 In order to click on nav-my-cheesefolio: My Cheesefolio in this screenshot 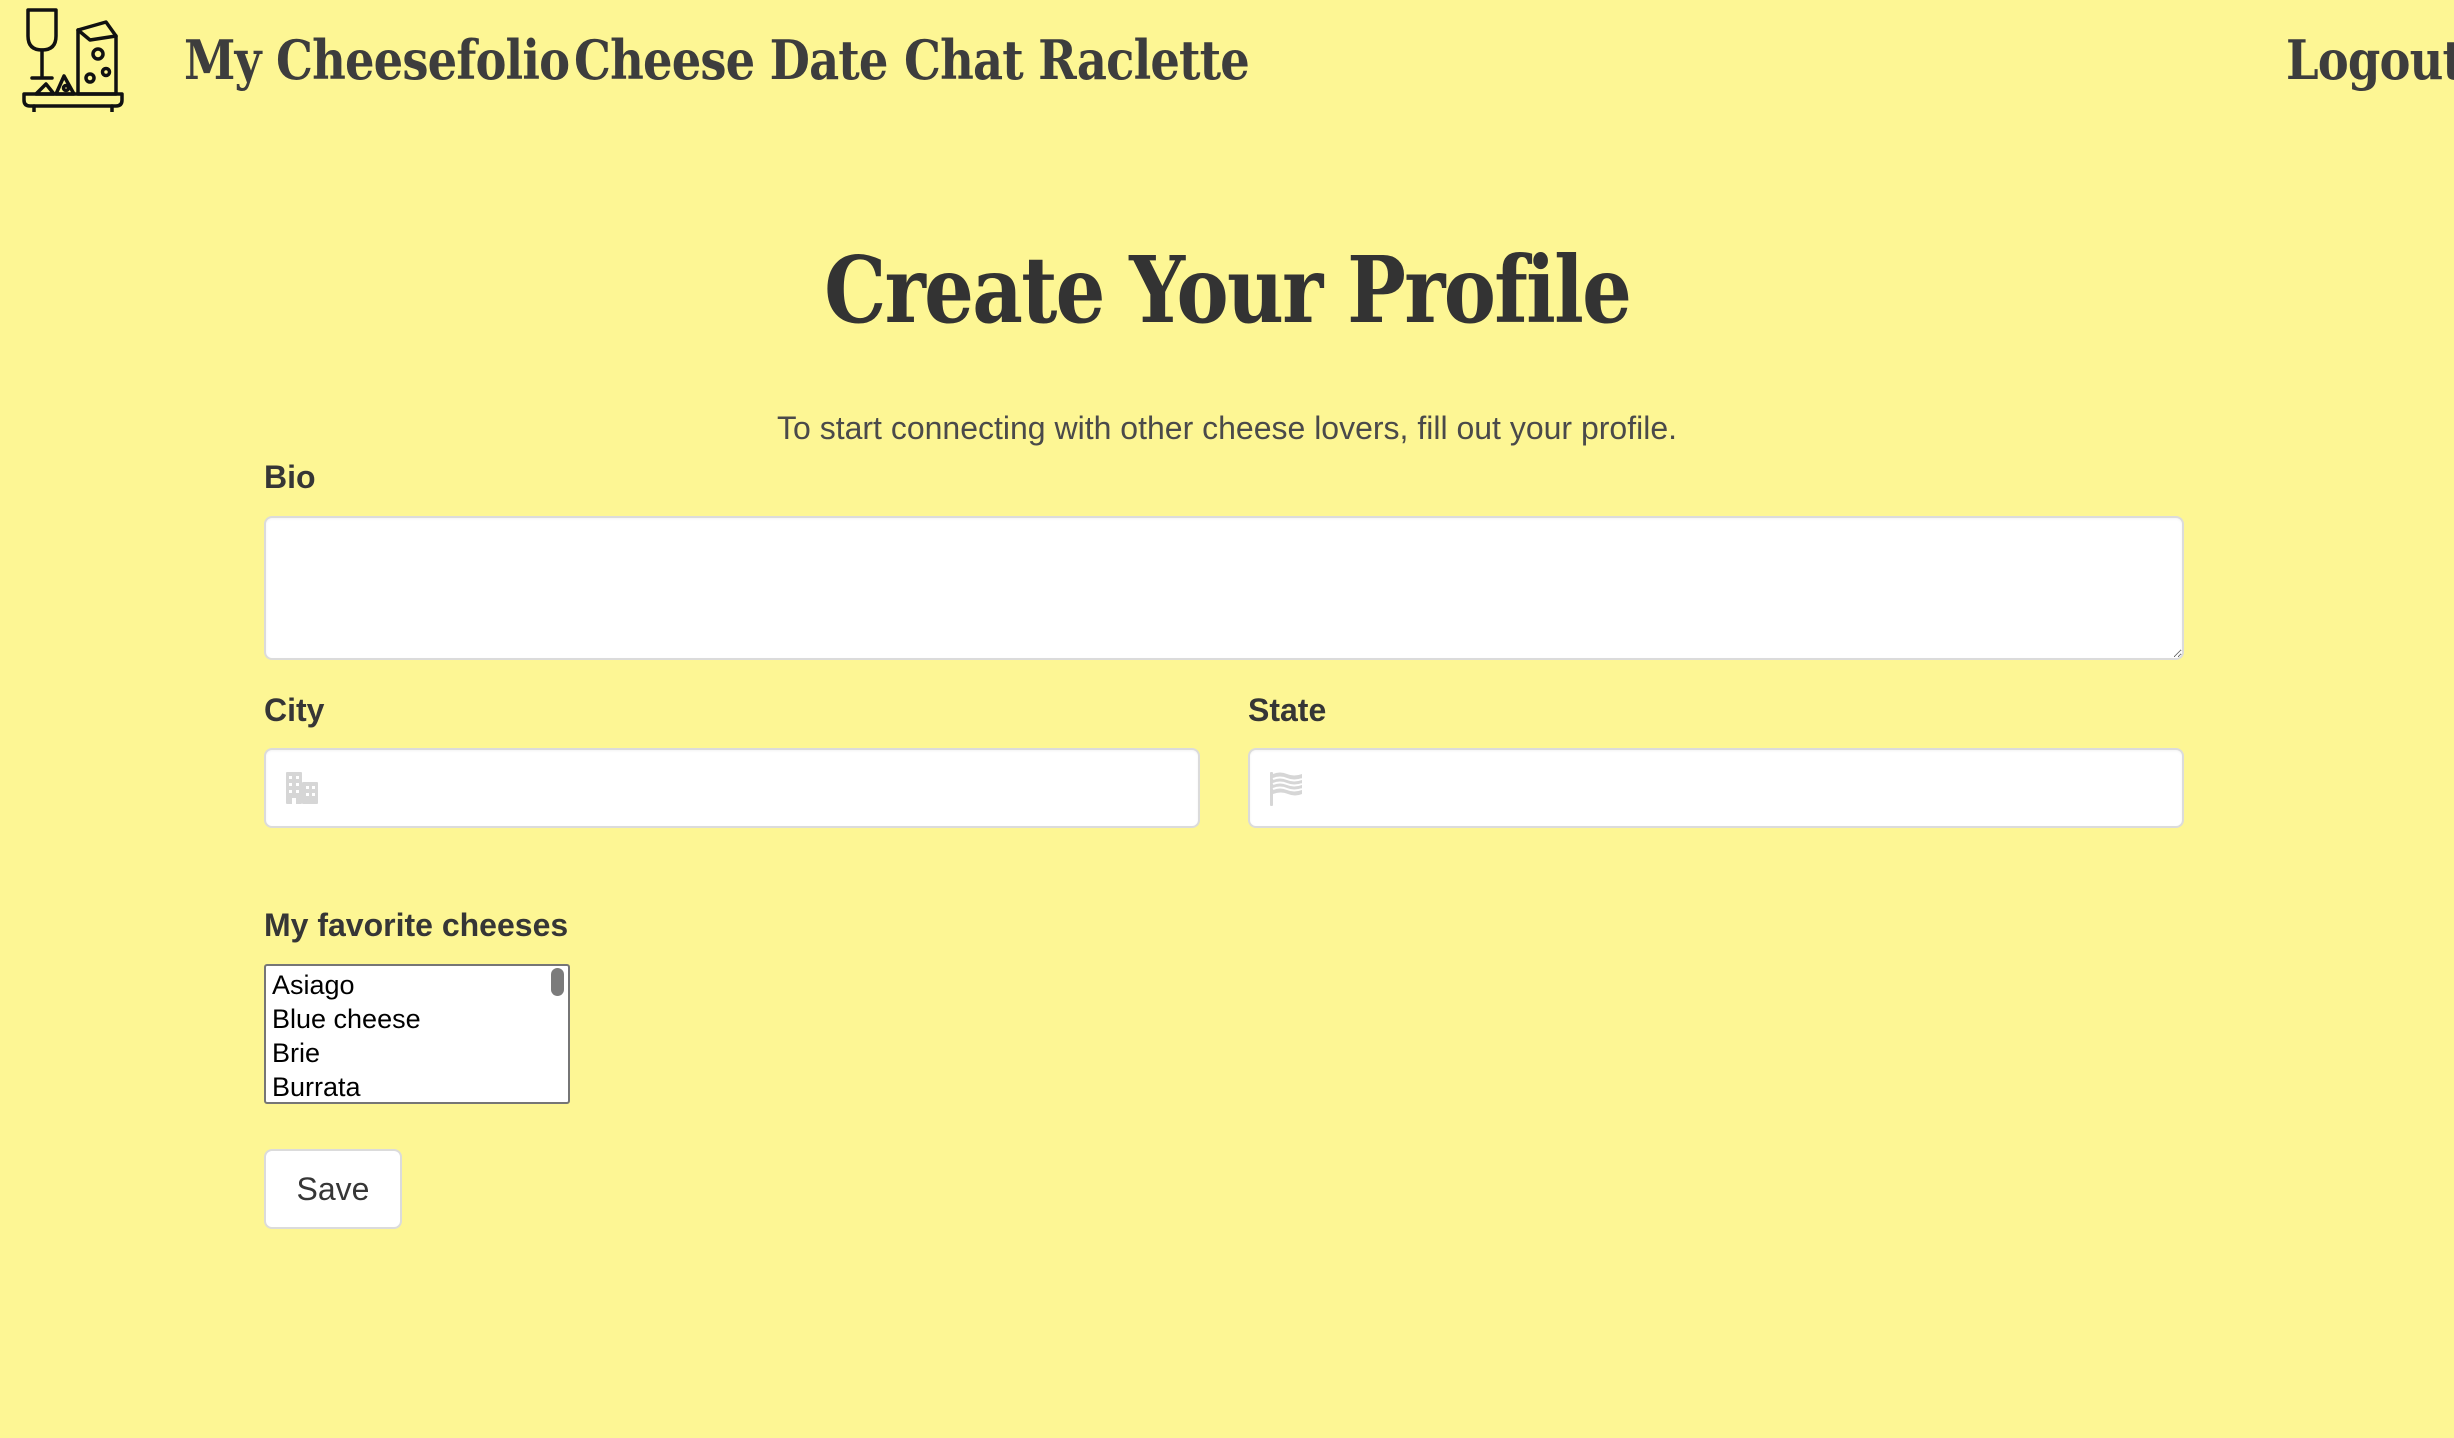, I will do `click(377, 60)`.